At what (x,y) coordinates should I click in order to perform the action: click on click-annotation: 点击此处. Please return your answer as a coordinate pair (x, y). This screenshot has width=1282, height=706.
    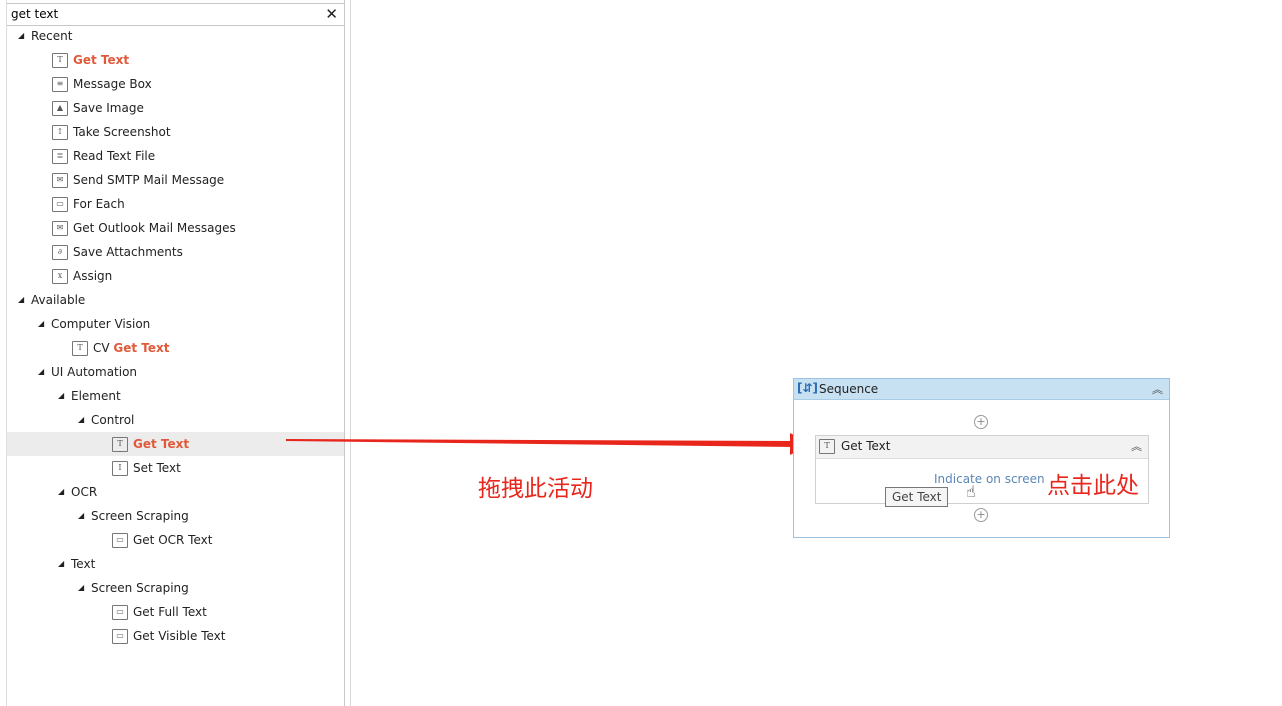
    Looking at the image, I should click on (1093, 486).